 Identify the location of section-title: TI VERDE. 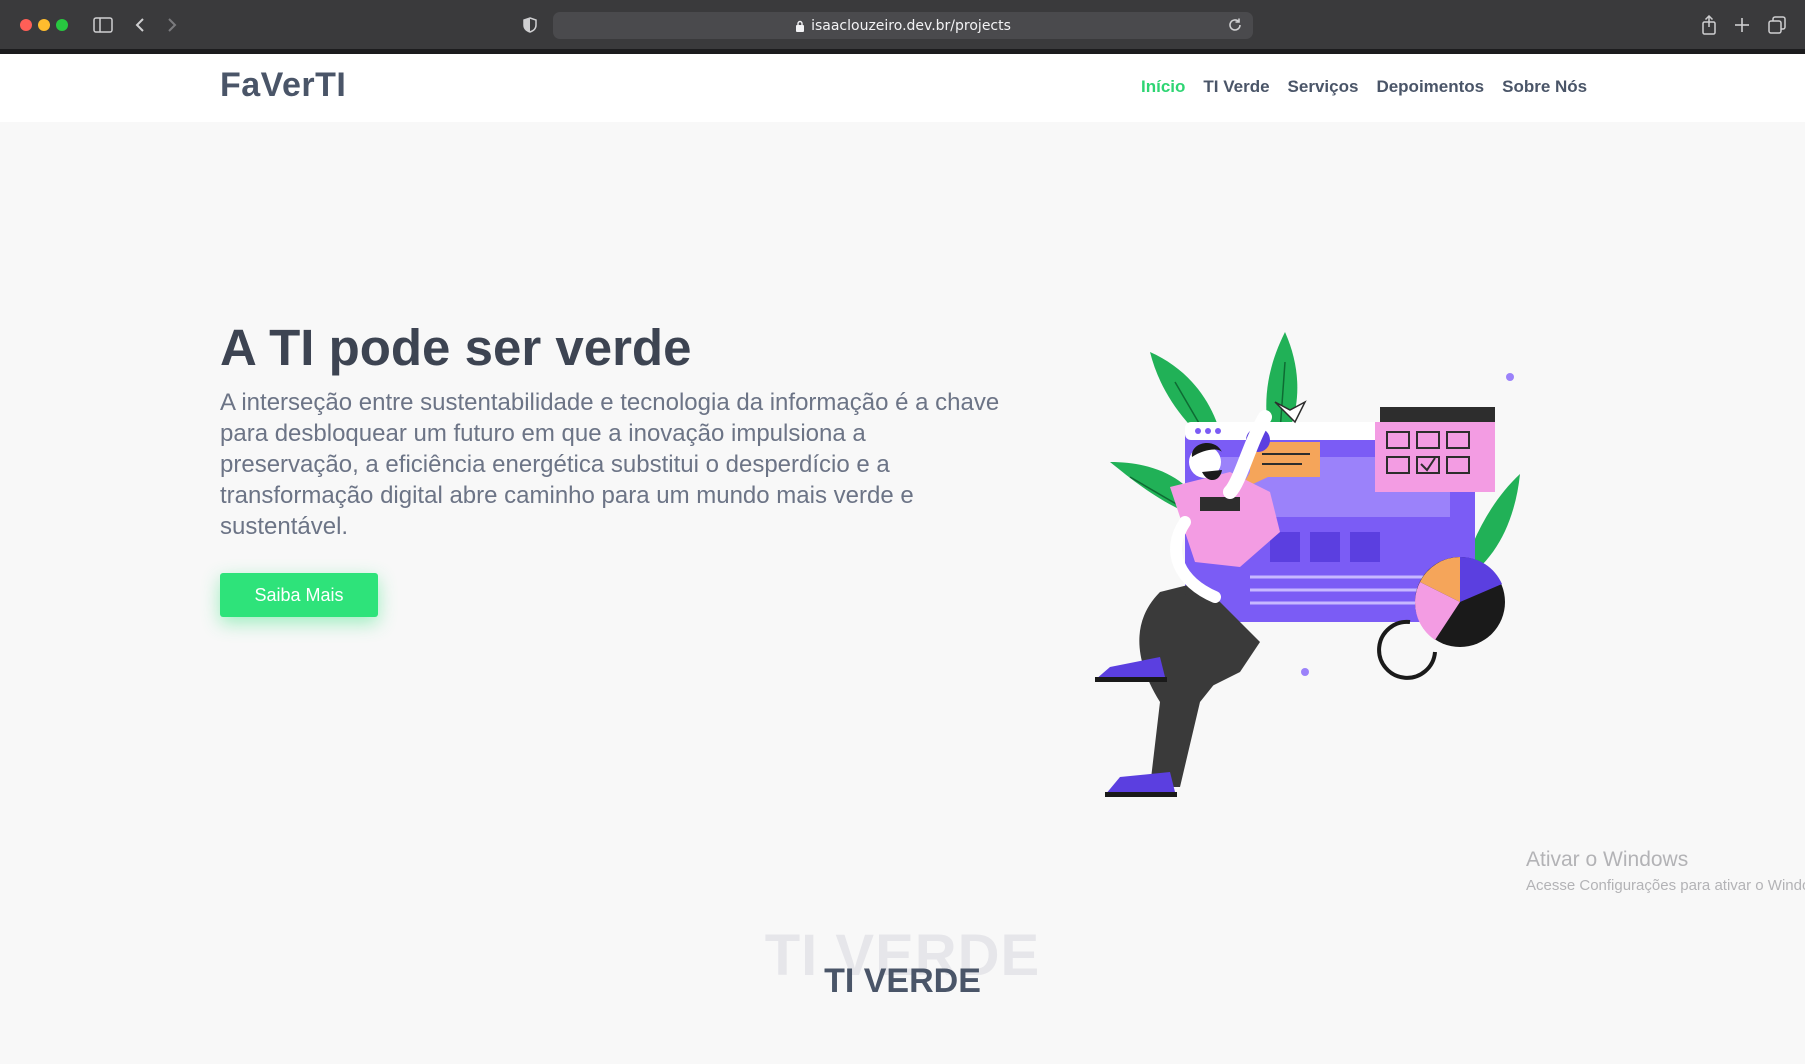
(902, 981).